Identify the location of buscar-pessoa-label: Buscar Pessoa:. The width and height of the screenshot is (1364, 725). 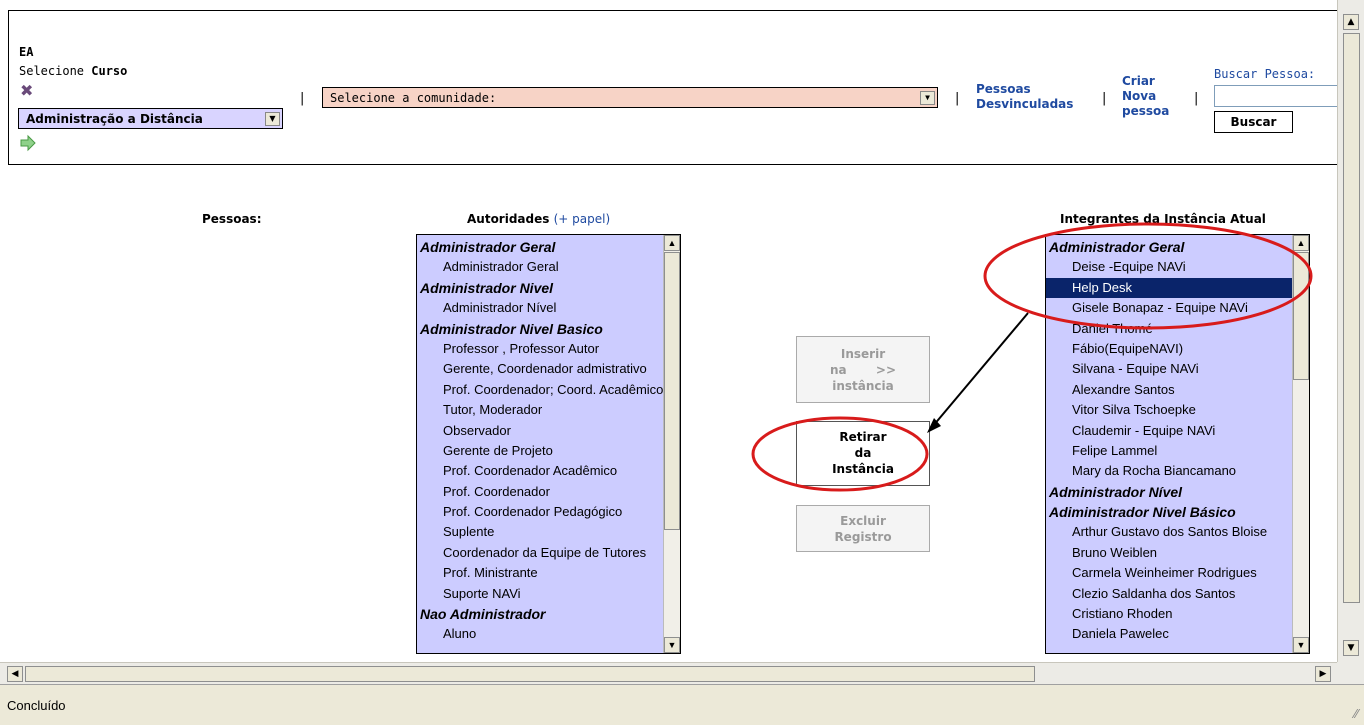
(1265, 74).